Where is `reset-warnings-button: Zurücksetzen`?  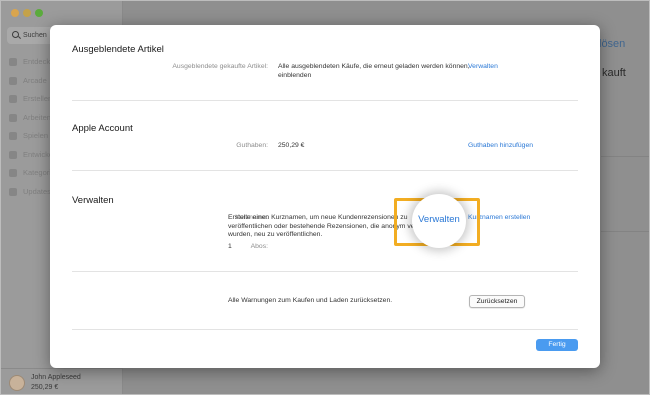 reset-warnings-button: Zurücksetzen is located at coordinates (497, 301).